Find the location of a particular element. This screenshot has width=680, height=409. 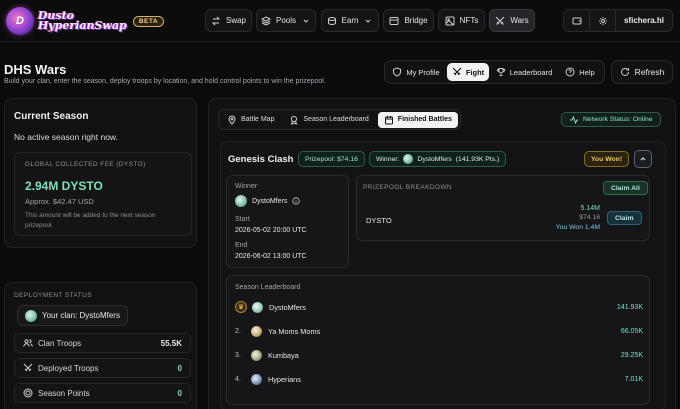

stat-clan-troops-value: 55.5K is located at coordinates (171, 343).